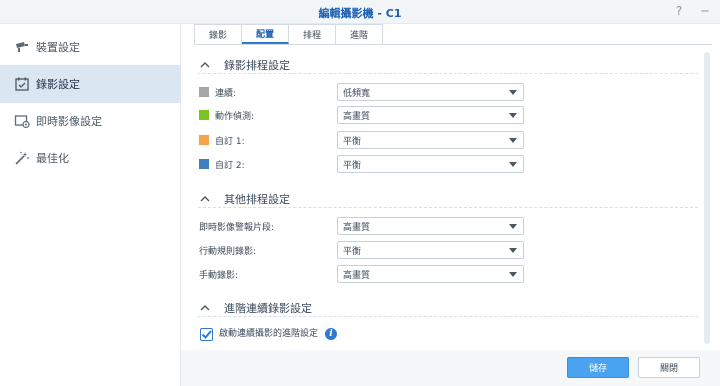 This screenshot has width=720, height=386. Describe the element at coordinates (313, 34) in the screenshot. I see `tab-schedule: 排程` at that location.